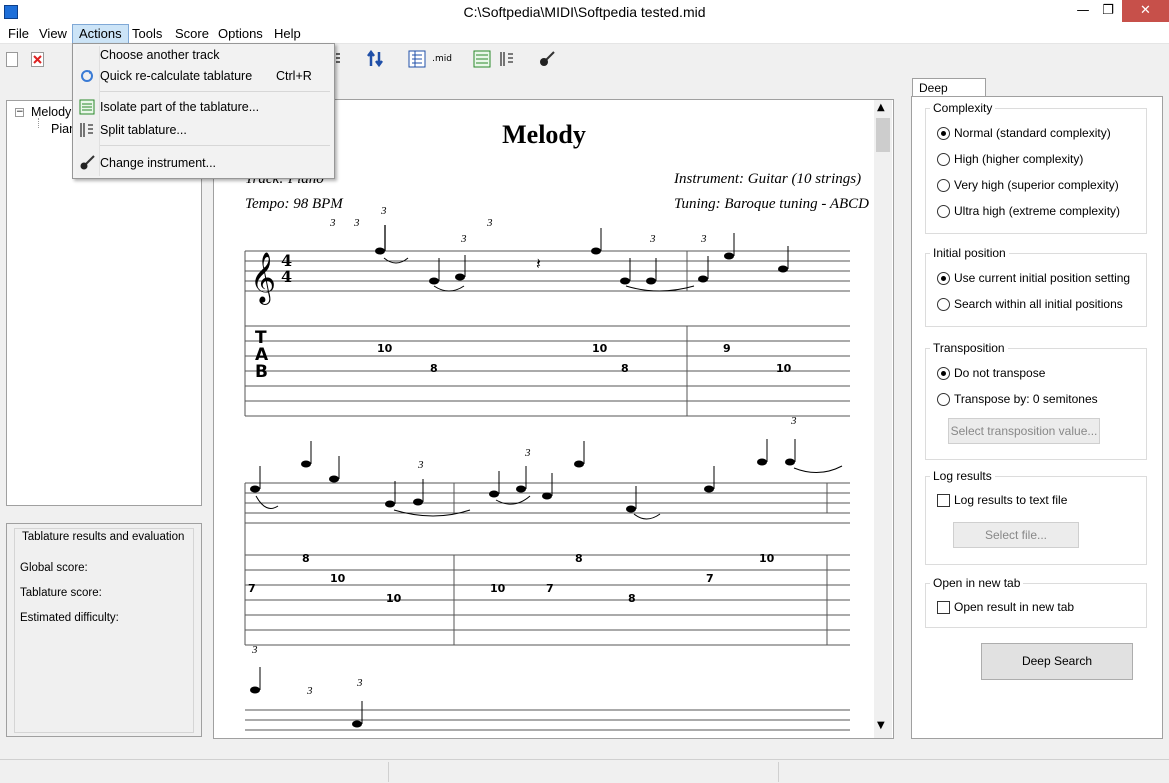  What do you see at coordinates (969, 253) in the screenshot?
I see `initial-position-title: Initial position` at bounding box center [969, 253].